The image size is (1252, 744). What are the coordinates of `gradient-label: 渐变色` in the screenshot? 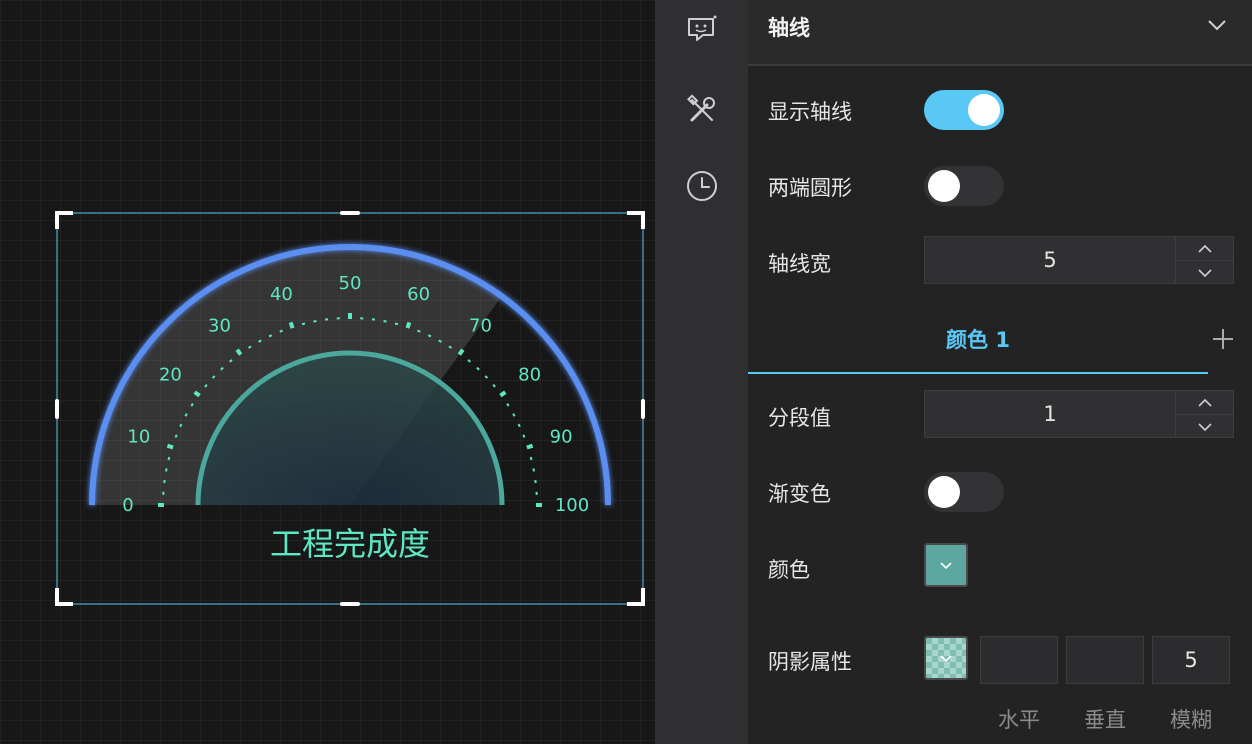 It's located at (799, 494).